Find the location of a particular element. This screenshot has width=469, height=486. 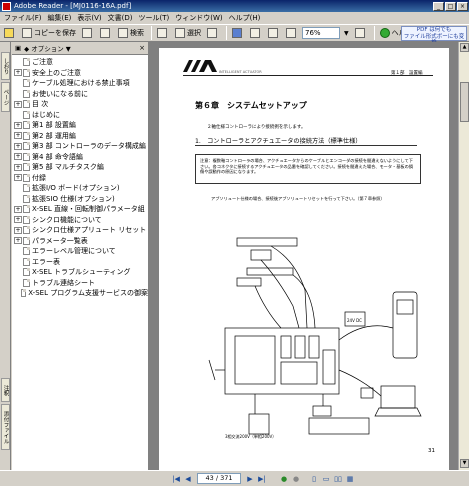

fit-page-button is located at coordinates (292, 33).